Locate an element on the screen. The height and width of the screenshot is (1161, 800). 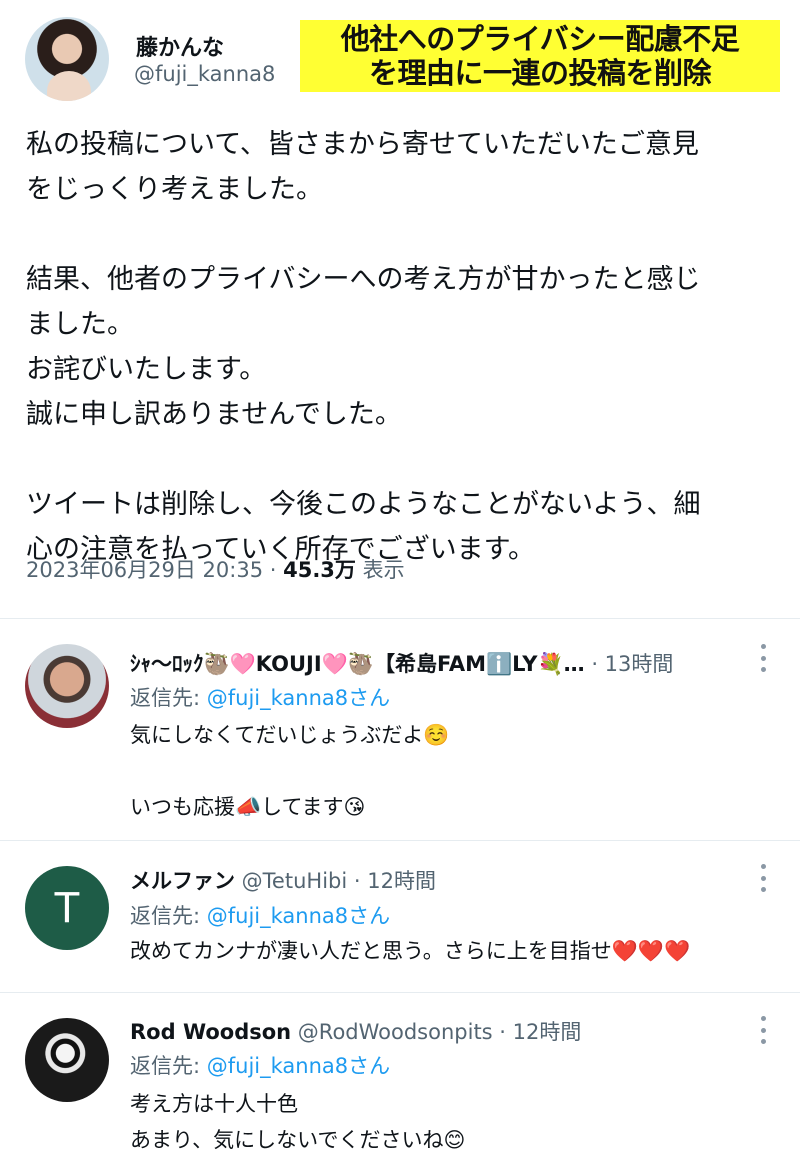
view-count: 45.3万 is located at coordinates (319, 570).